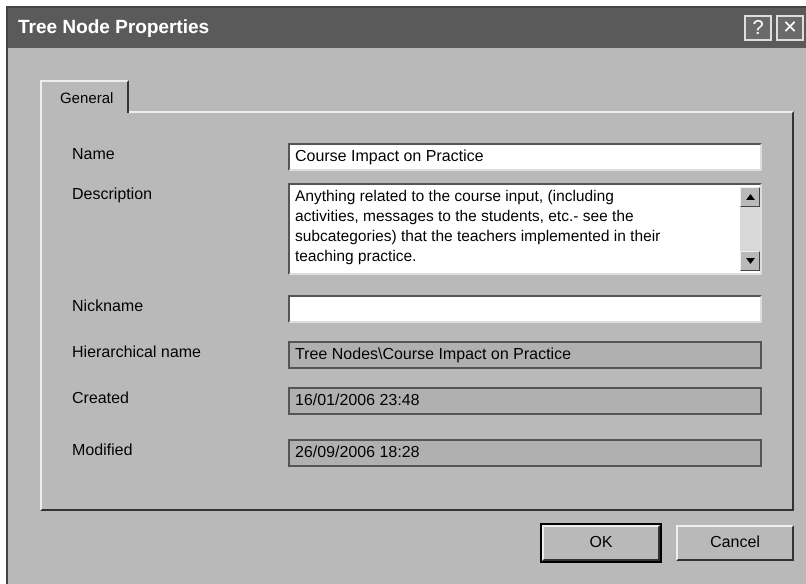 Image resolution: width=806 pixels, height=584 pixels. What do you see at coordinates (102, 450) in the screenshot?
I see `field-label: Modified` at bounding box center [102, 450].